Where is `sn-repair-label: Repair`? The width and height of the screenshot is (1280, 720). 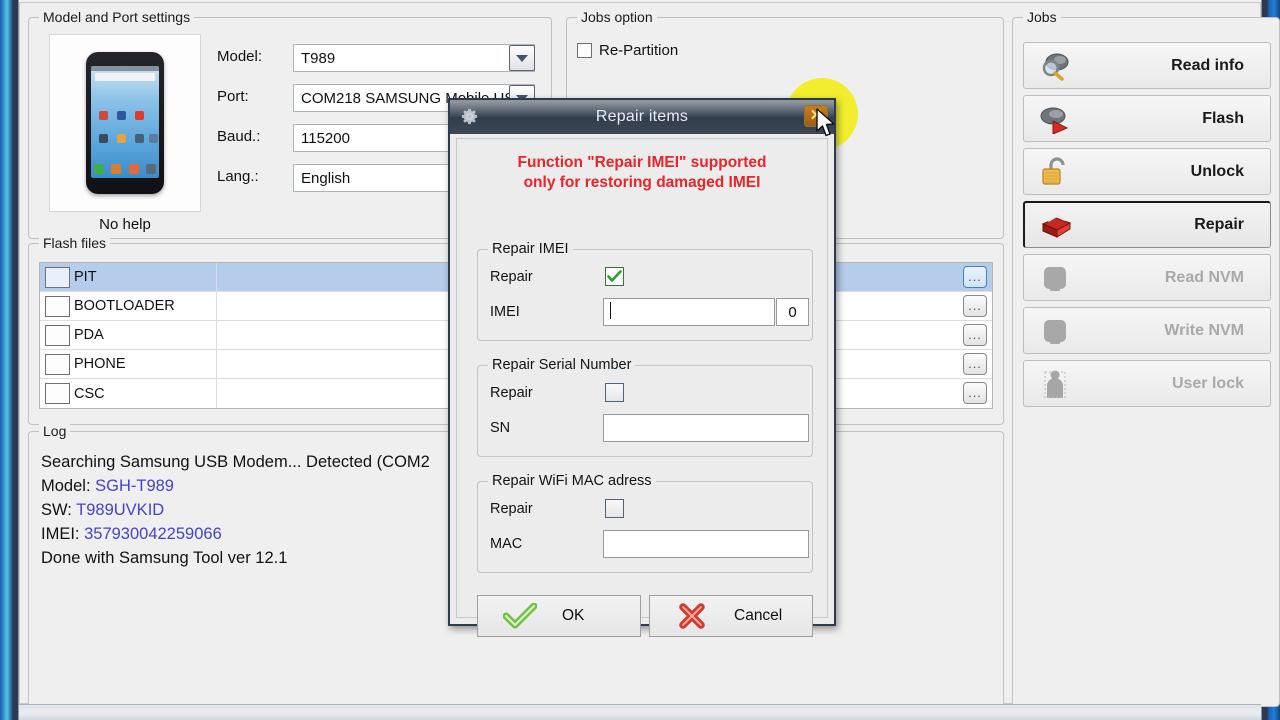 sn-repair-label: Repair is located at coordinates (511, 393).